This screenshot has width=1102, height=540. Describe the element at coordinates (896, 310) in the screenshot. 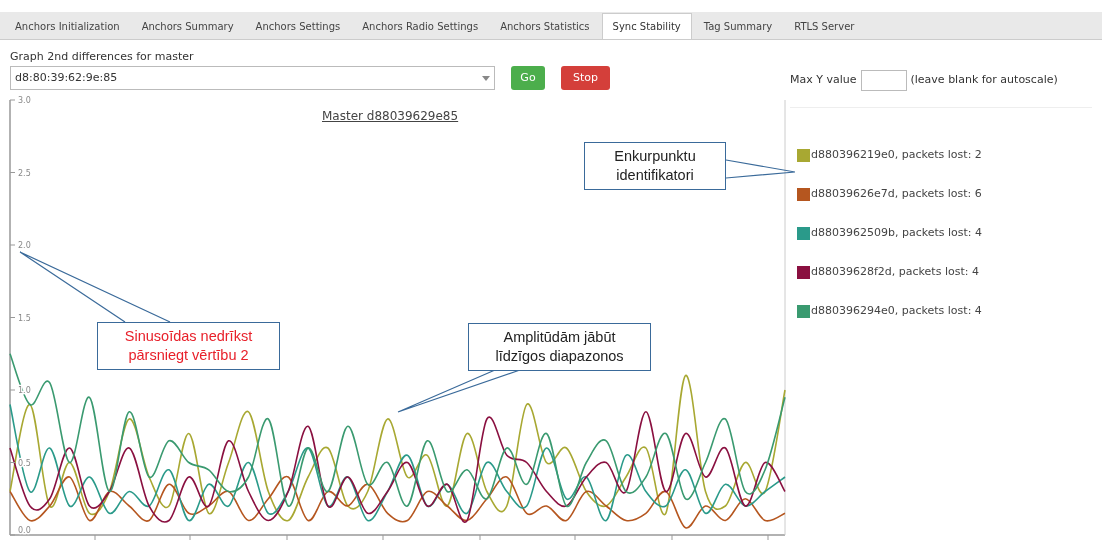

I see `legend-label: d880396294e0, packets lost: 4` at that location.